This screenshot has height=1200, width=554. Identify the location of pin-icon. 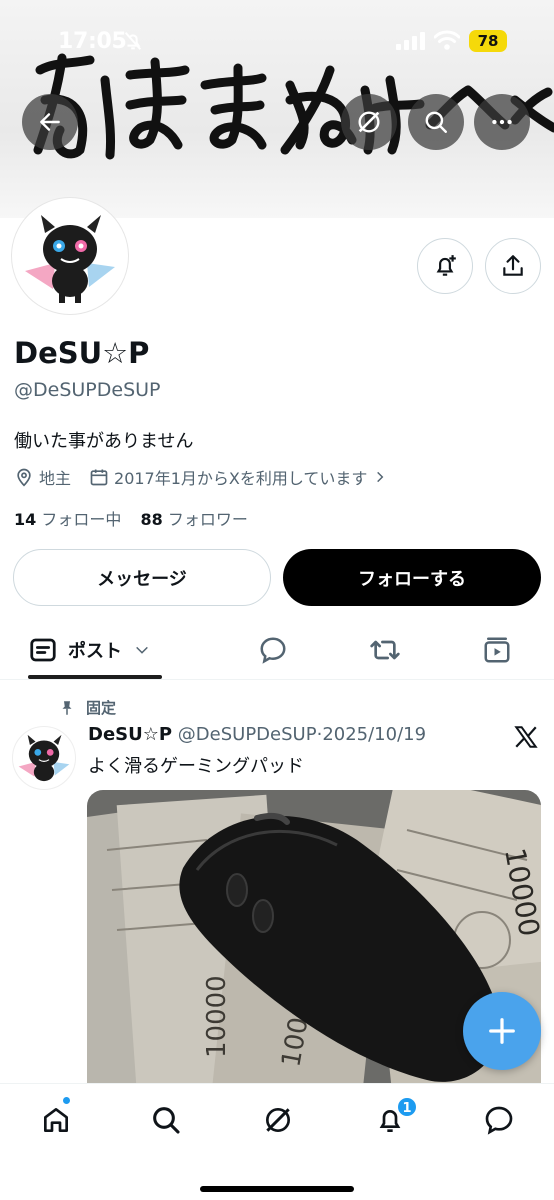
(67, 707).